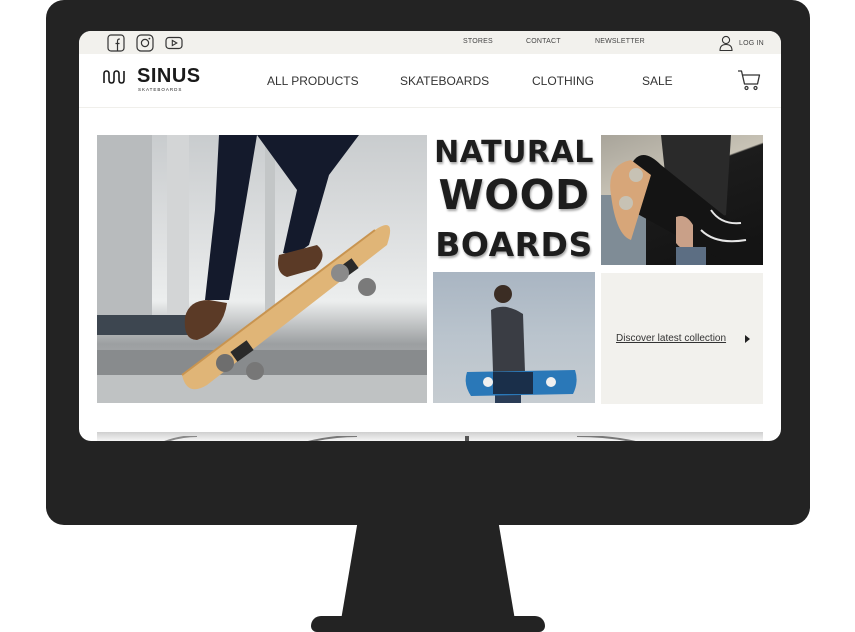 This screenshot has width=855, height=632. What do you see at coordinates (514, 244) in the screenshot?
I see `headline-boards: BOARDS` at bounding box center [514, 244].